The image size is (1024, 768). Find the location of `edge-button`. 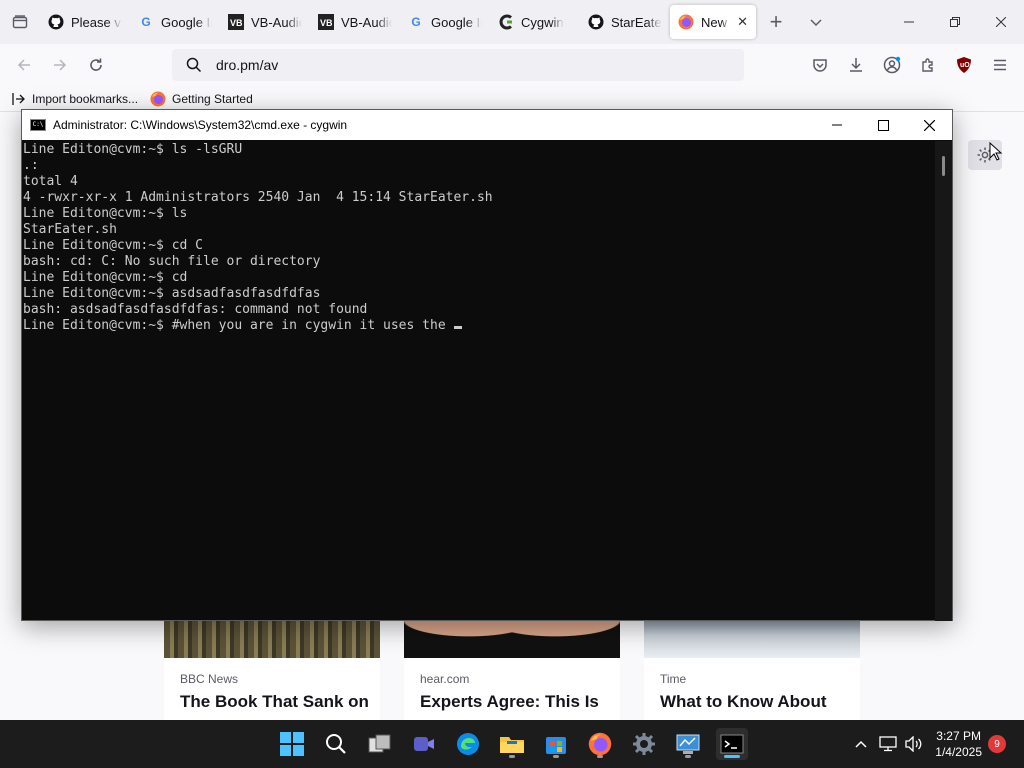

edge-button is located at coordinates (468, 744).